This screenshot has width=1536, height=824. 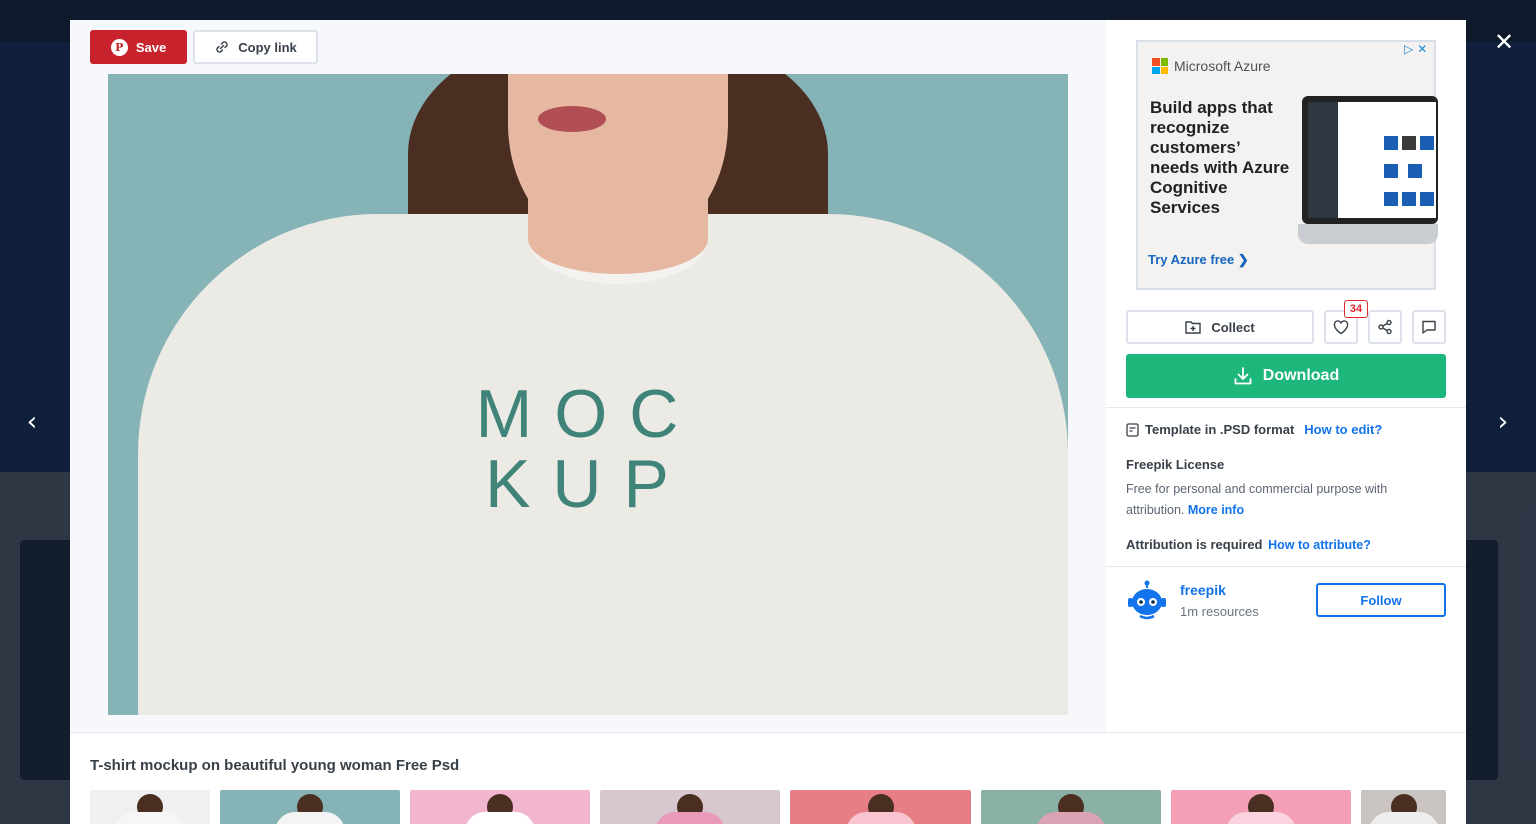 What do you see at coordinates (618, 239) in the screenshot?
I see `preview-neckline` at bounding box center [618, 239].